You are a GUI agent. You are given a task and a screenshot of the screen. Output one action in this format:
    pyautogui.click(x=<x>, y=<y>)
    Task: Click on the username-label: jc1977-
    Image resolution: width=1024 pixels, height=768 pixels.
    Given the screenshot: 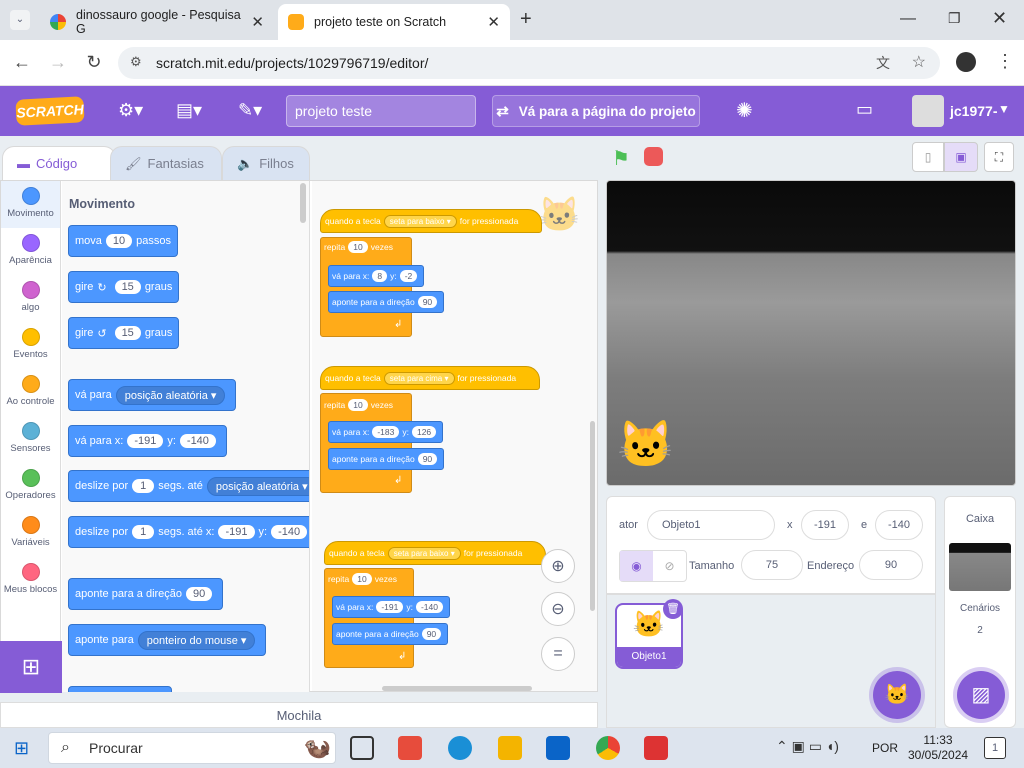 What is the action you would take?
    pyautogui.click(x=973, y=111)
    